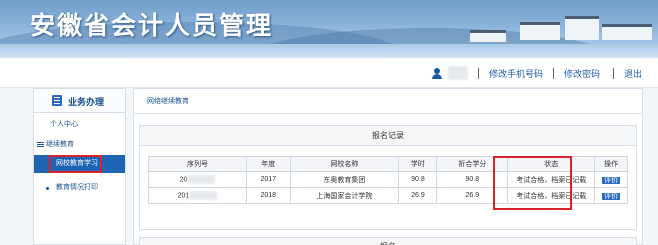 The height and width of the screenshot is (245, 658). Describe the element at coordinates (437, 73) in the screenshot. I see `user-icon` at that location.